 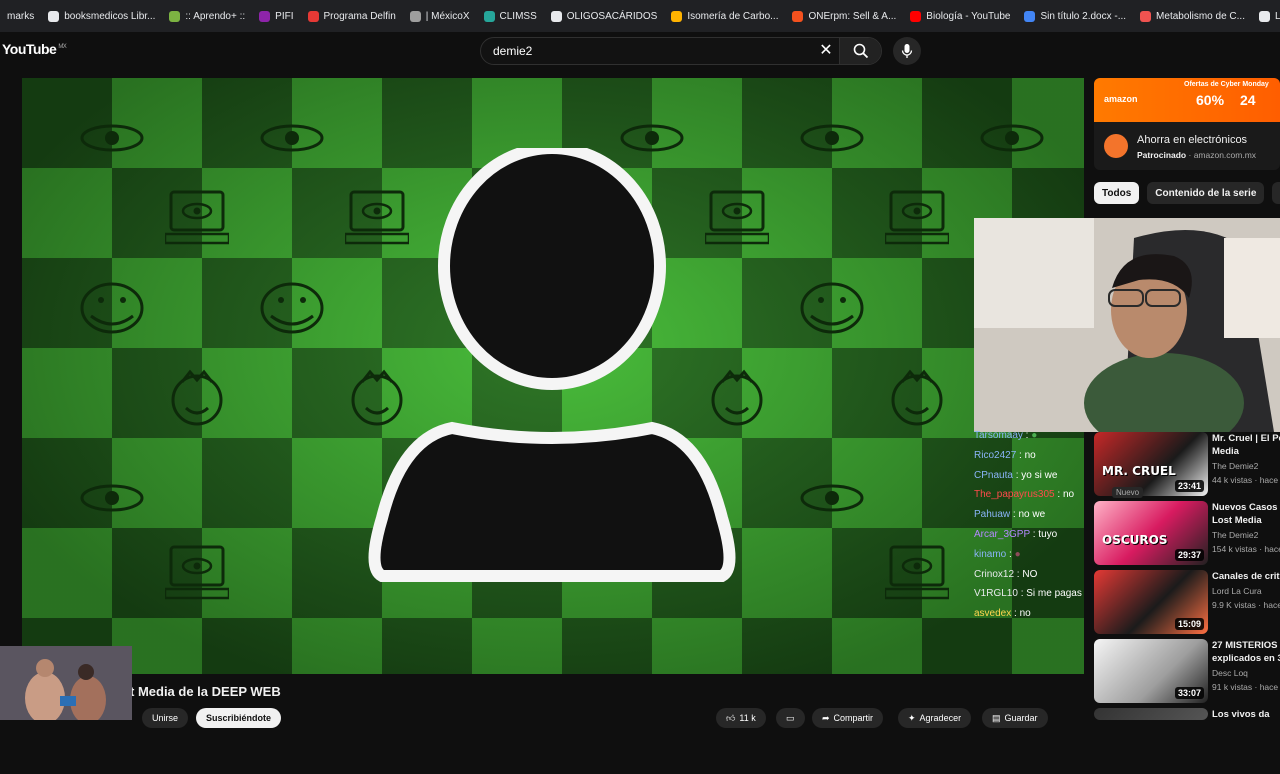 I want to click on cartoon-girl-doodle-icon, so click(x=917, y=398).